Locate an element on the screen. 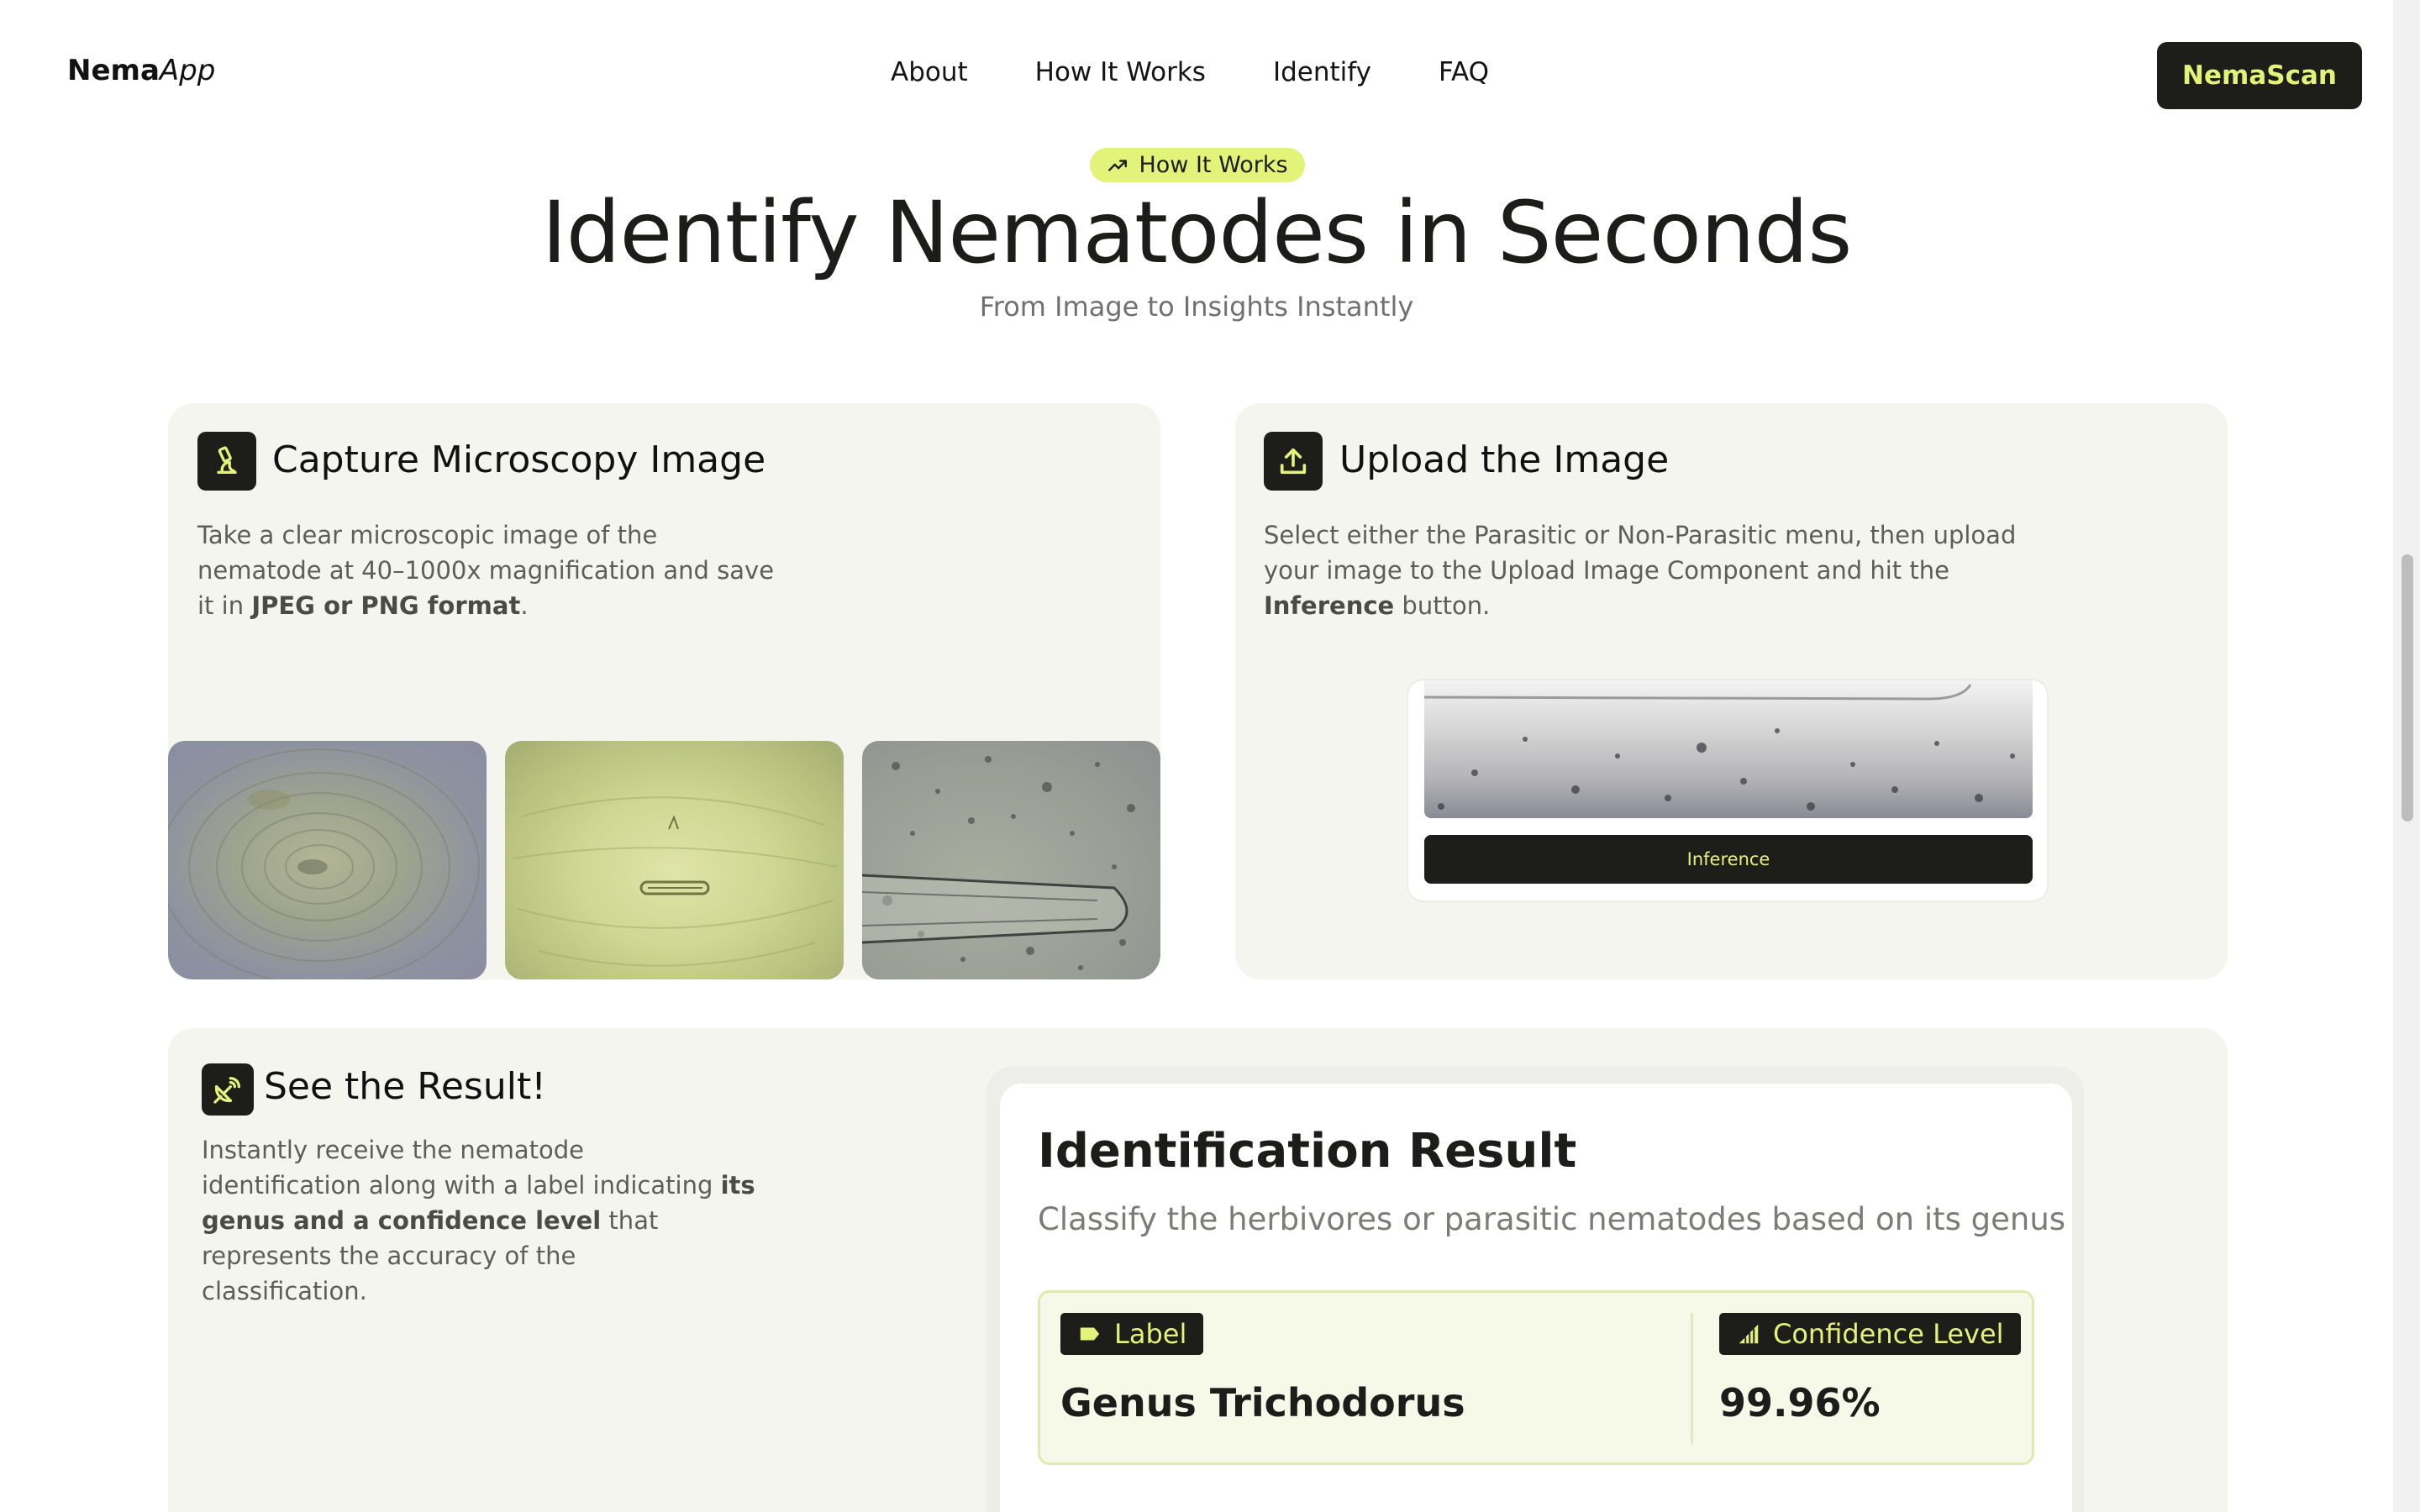 The width and height of the screenshot is (2420, 1512). desc-text: it in is located at coordinates (225, 605).